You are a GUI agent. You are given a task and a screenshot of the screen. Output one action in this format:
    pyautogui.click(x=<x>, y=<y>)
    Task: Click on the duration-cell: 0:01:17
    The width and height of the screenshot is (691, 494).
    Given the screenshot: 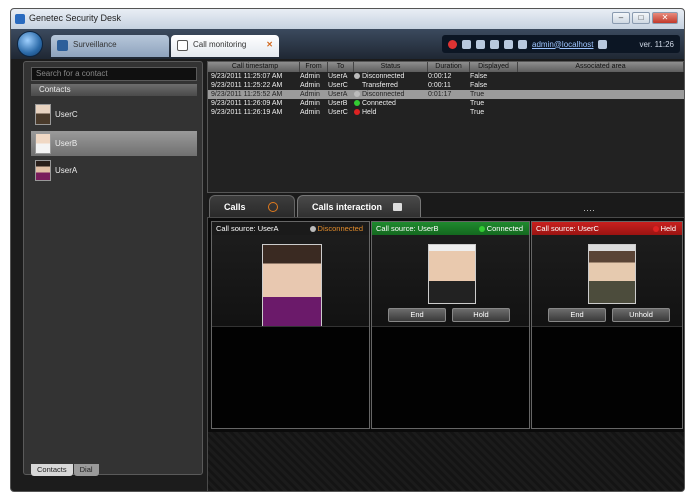 What is the action you would take?
    pyautogui.click(x=440, y=94)
    